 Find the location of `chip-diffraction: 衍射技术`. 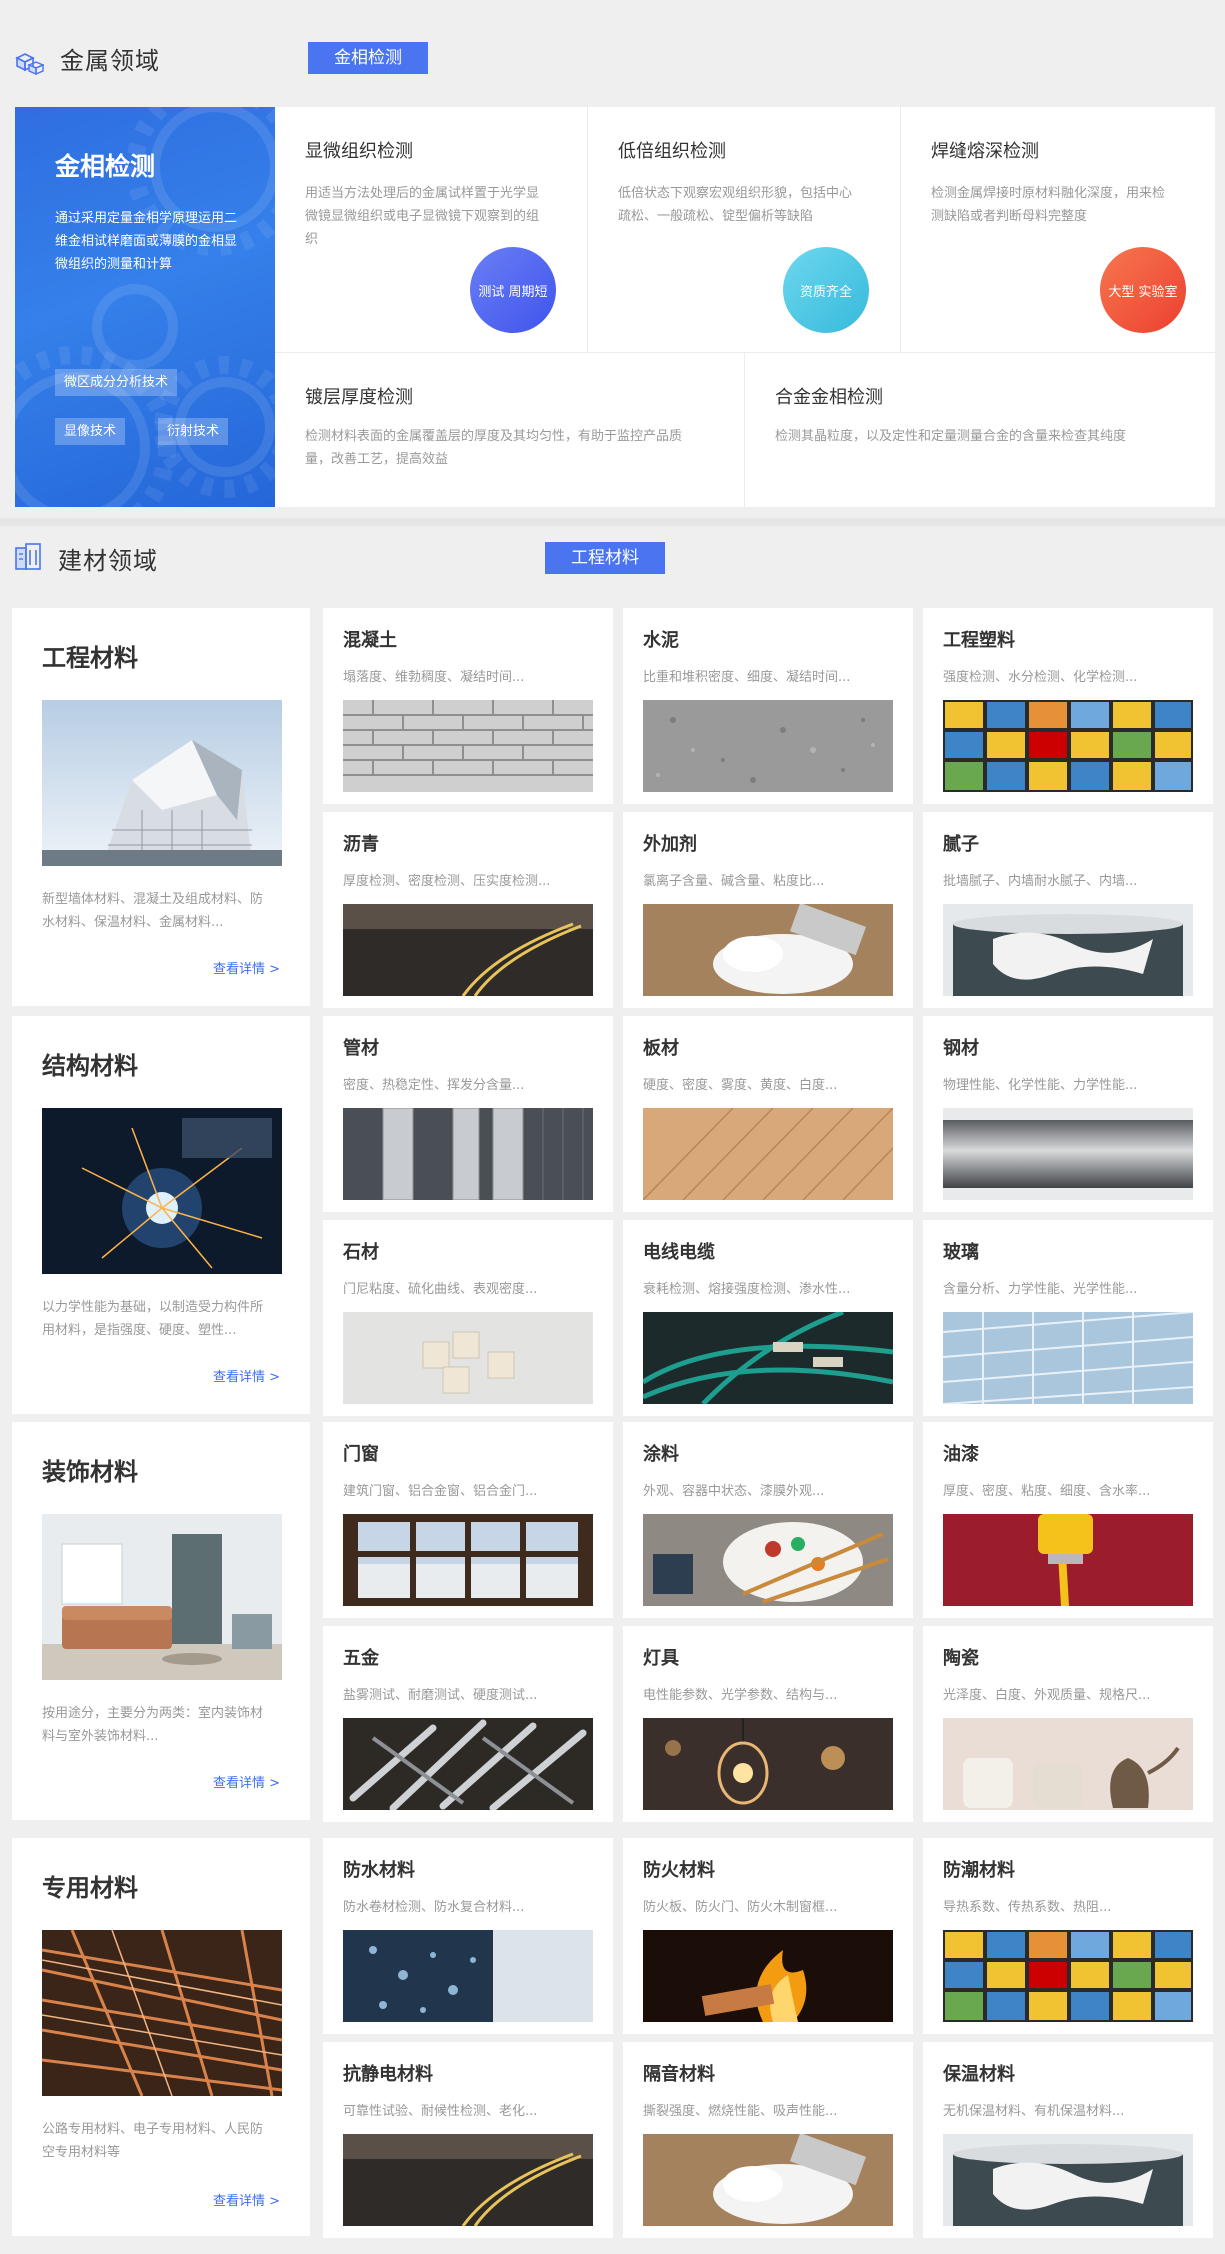

chip-diffraction: 衍射技术 is located at coordinates (193, 431).